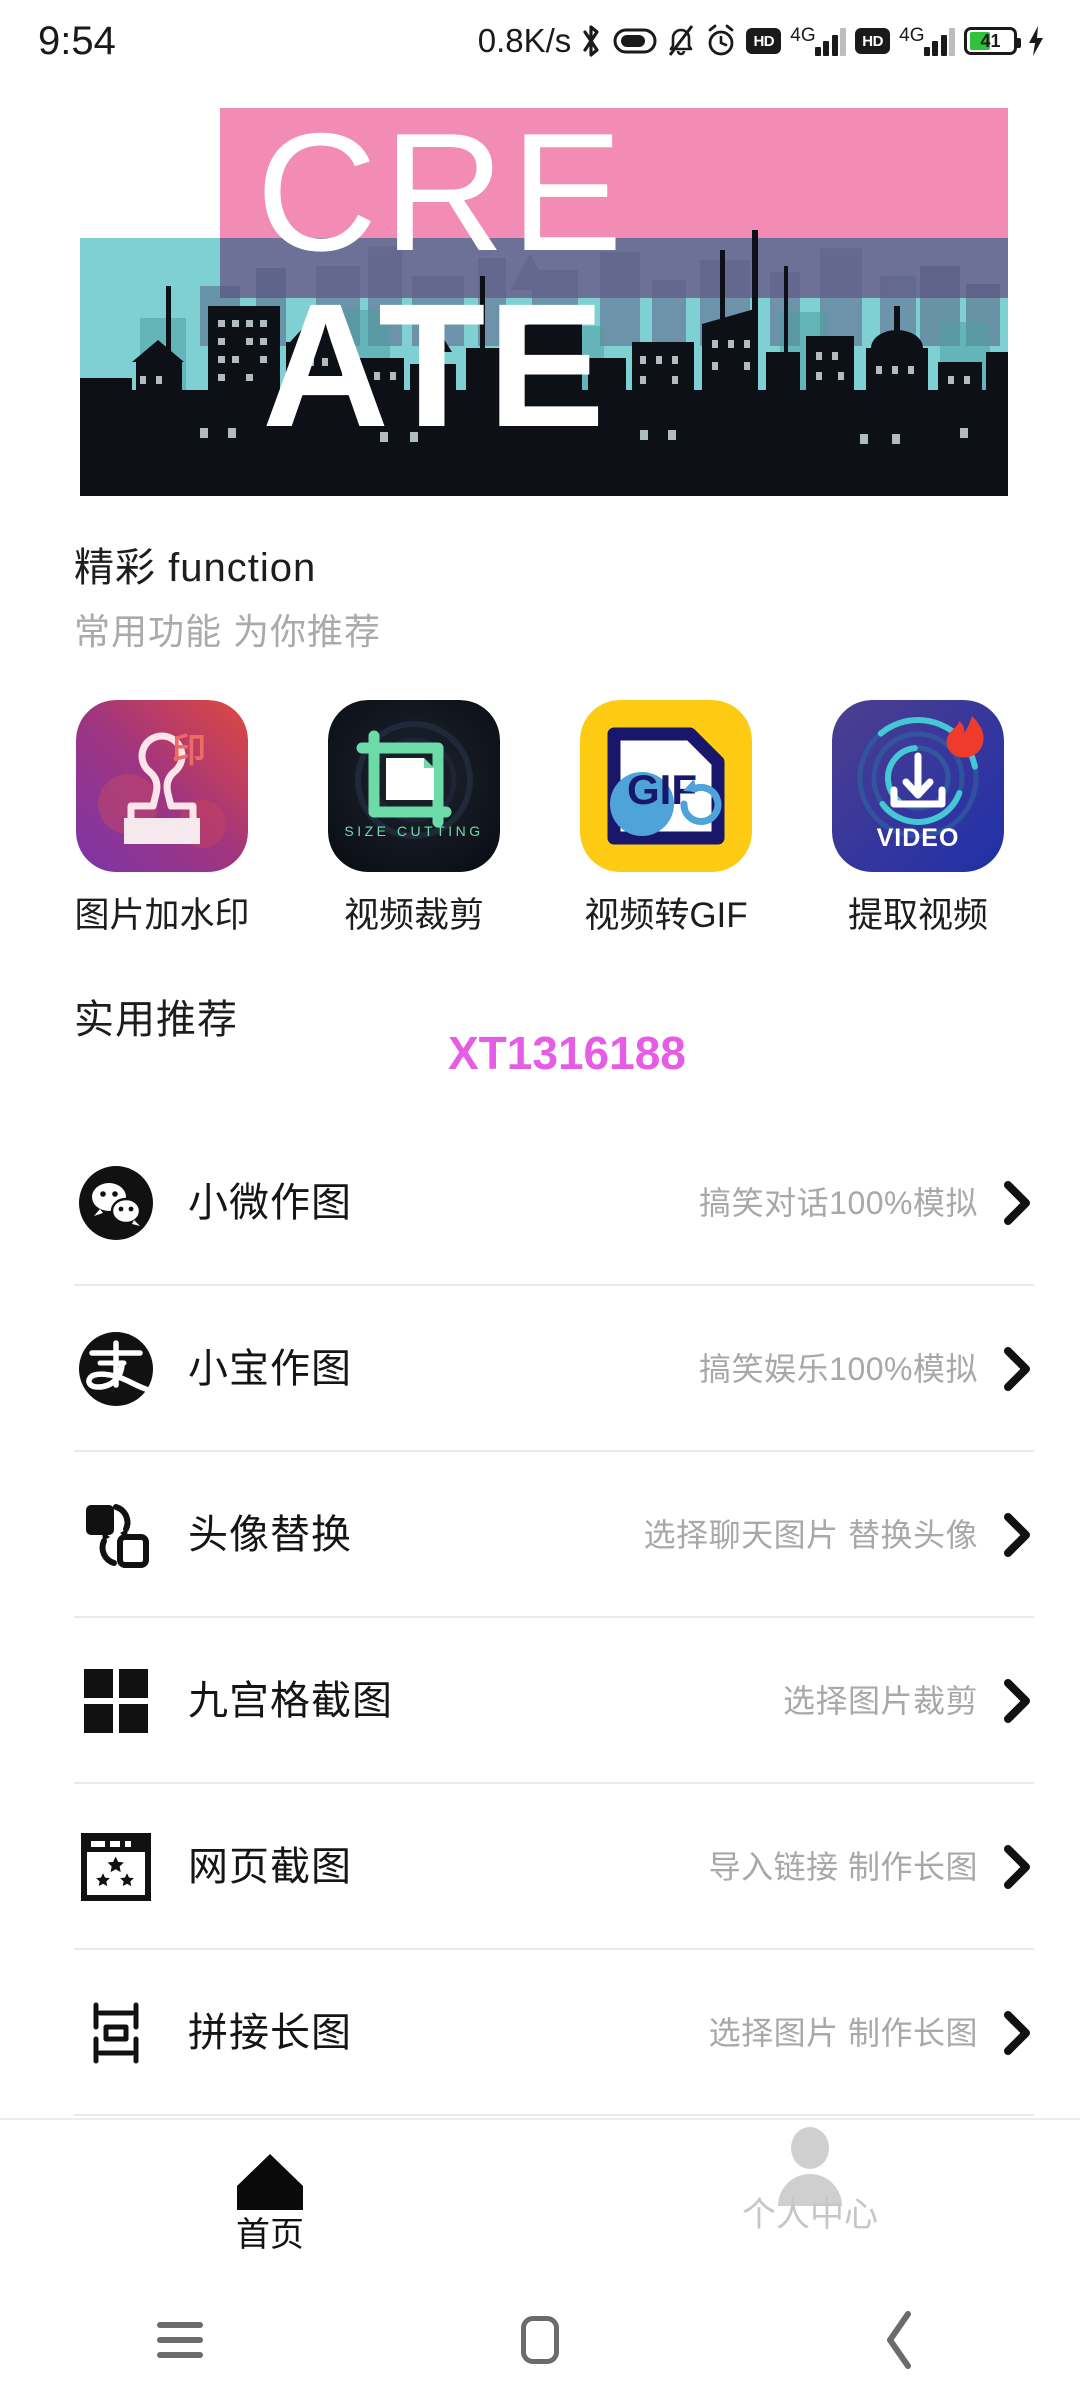  I want to click on signal-4g-icon-2: 4G, so click(927, 41).